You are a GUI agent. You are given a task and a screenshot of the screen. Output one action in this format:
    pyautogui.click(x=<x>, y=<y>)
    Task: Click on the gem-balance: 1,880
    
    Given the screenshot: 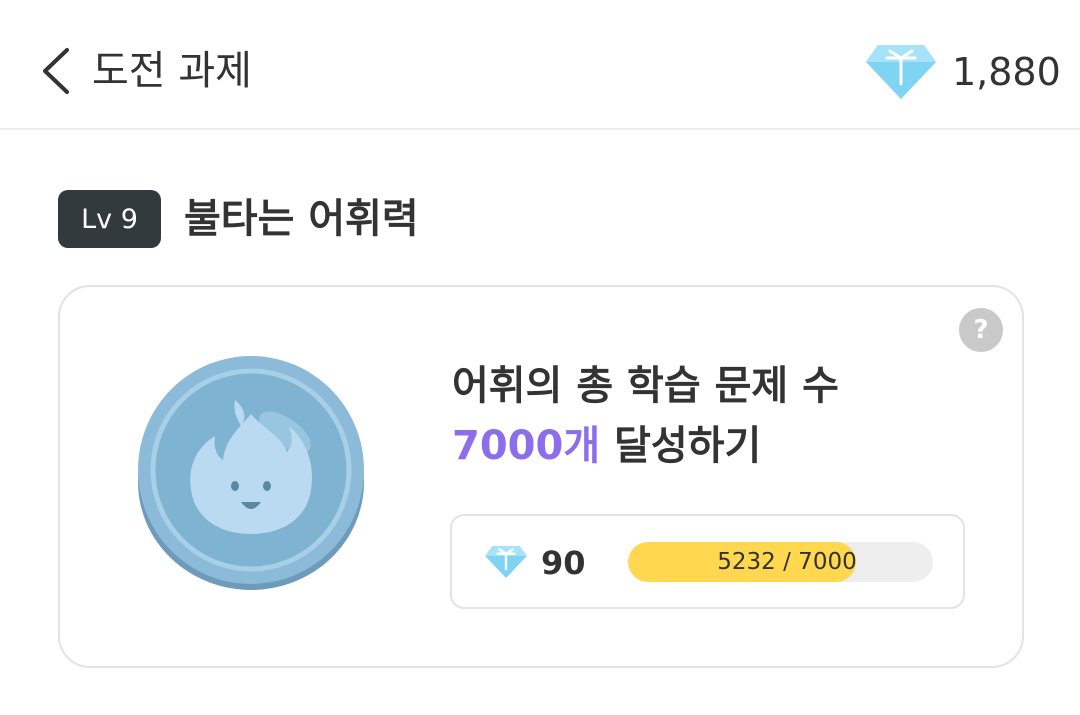 What is the action you would take?
    pyautogui.click(x=1006, y=72)
    